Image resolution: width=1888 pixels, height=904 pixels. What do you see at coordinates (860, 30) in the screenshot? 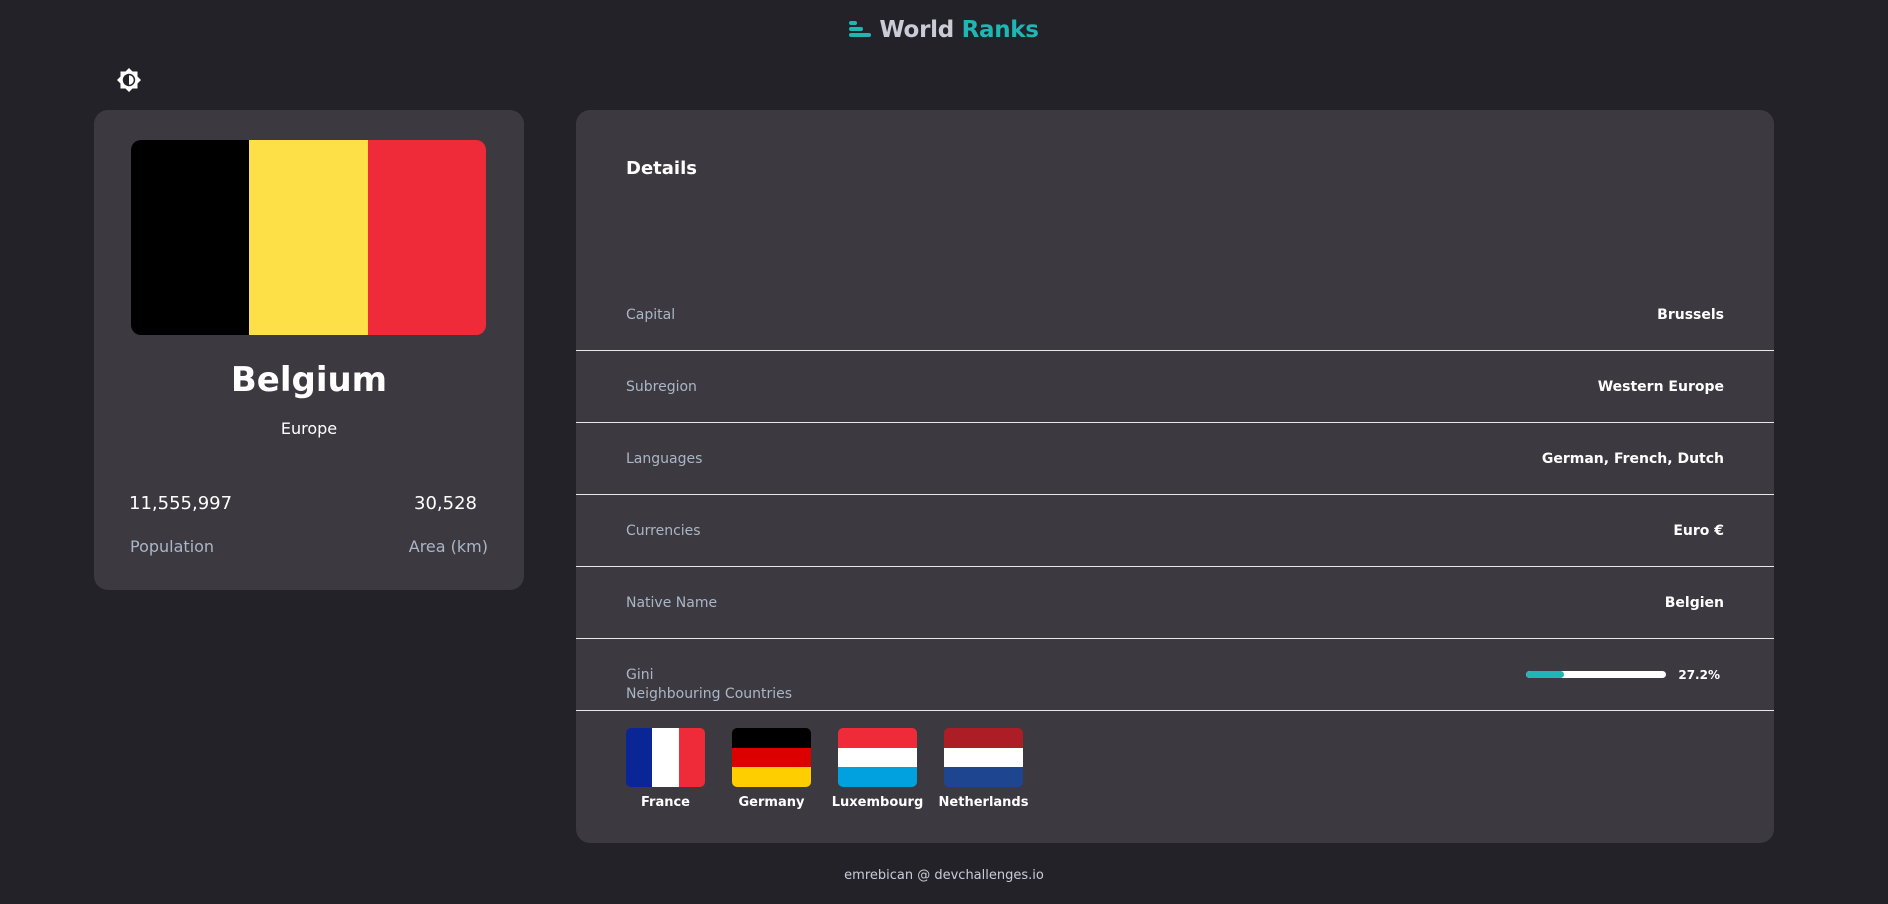
I see `bars-icon` at bounding box center [860, 30].